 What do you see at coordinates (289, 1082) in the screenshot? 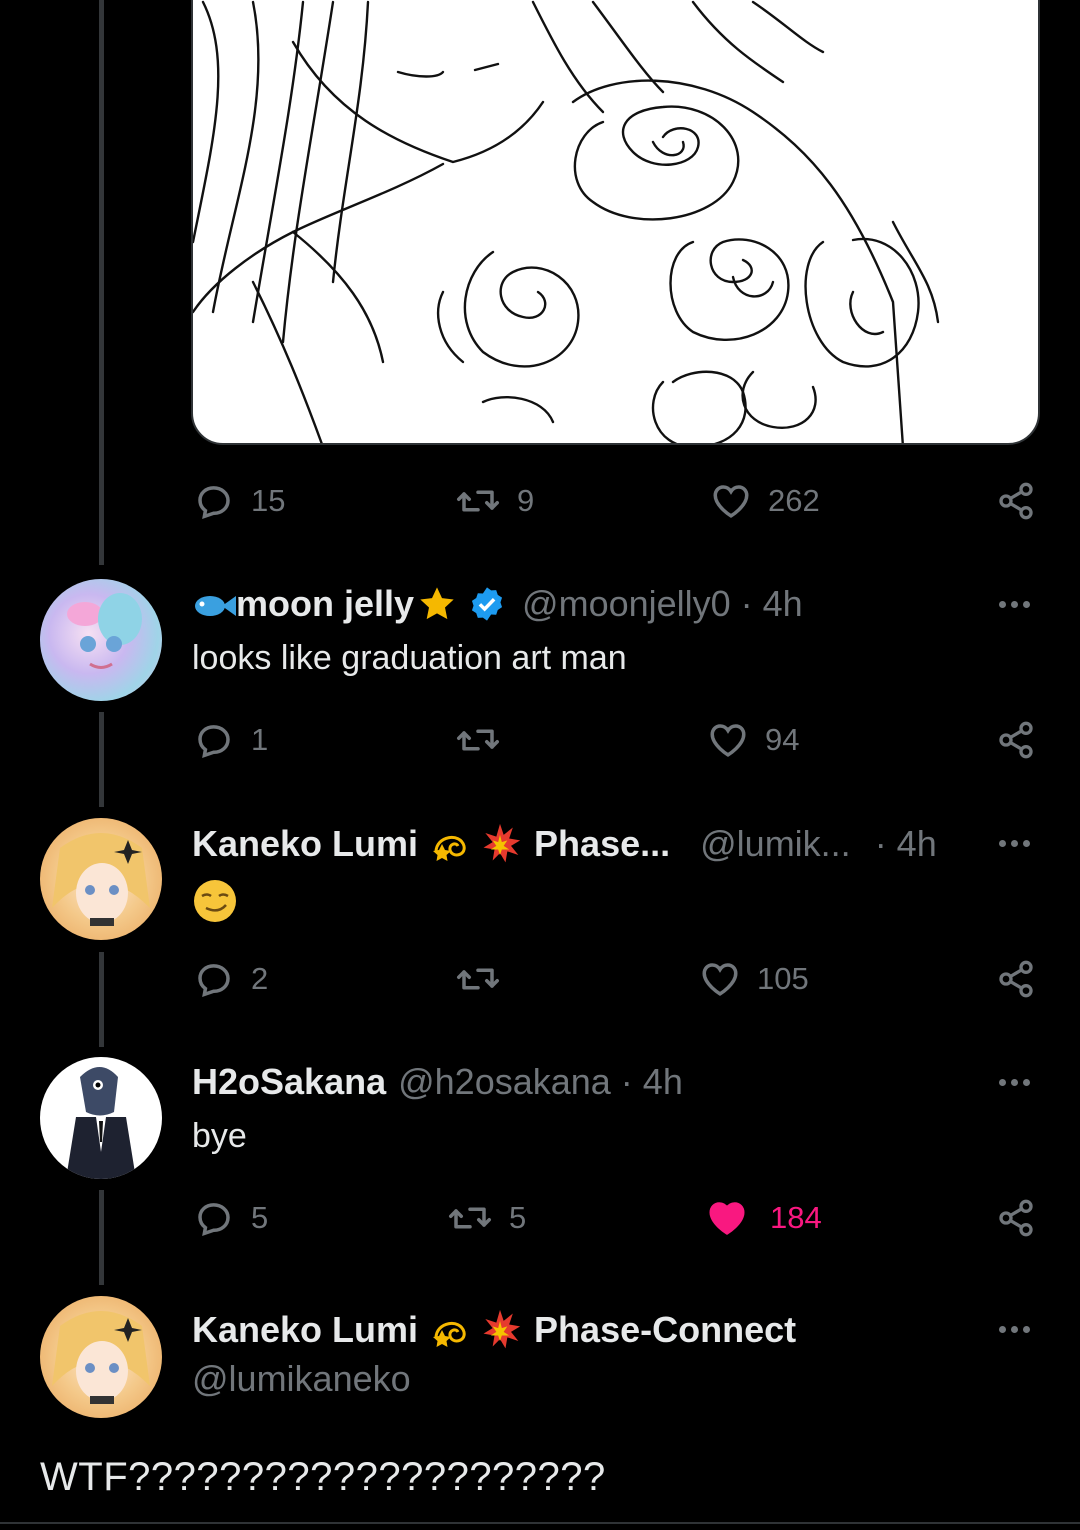
I see `display-name: H2oSakana` at bounding box center [289, 1082].